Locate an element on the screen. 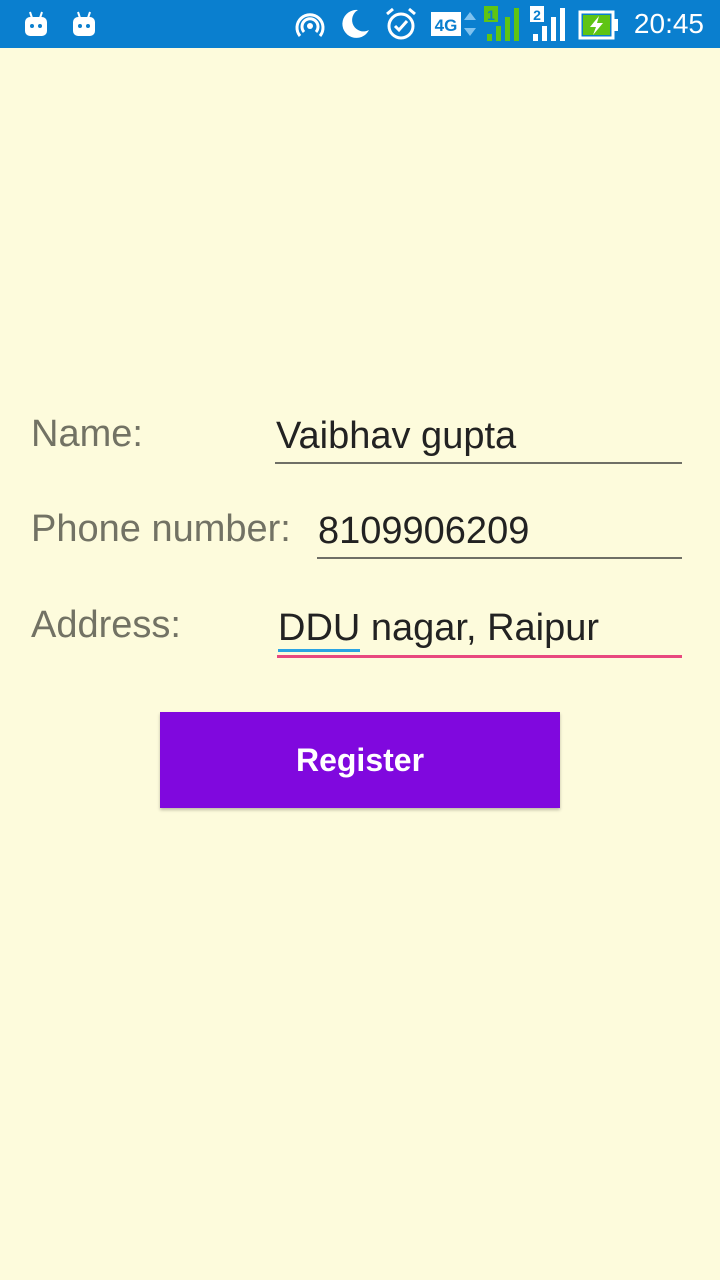 This screenshot has width=720, height=1280. phone-input: 8109906209 is located at coordinates (499, 531).